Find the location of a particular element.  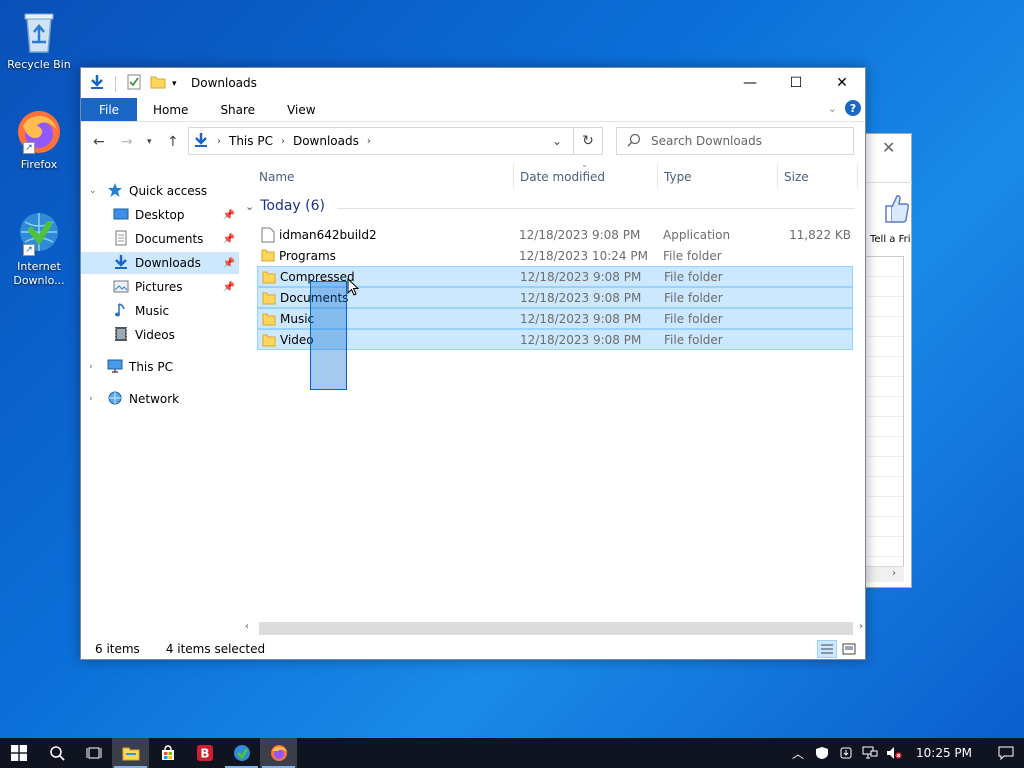

sidebar-item-music: Music is located at coordinates (160, 311).